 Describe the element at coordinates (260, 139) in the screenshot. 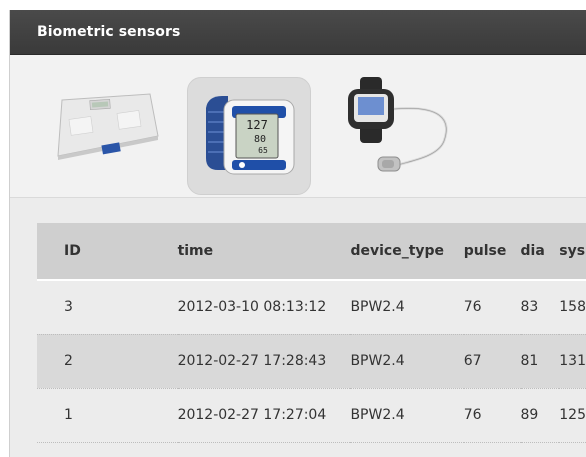

I see `bp-display-dia: 80` at that location.